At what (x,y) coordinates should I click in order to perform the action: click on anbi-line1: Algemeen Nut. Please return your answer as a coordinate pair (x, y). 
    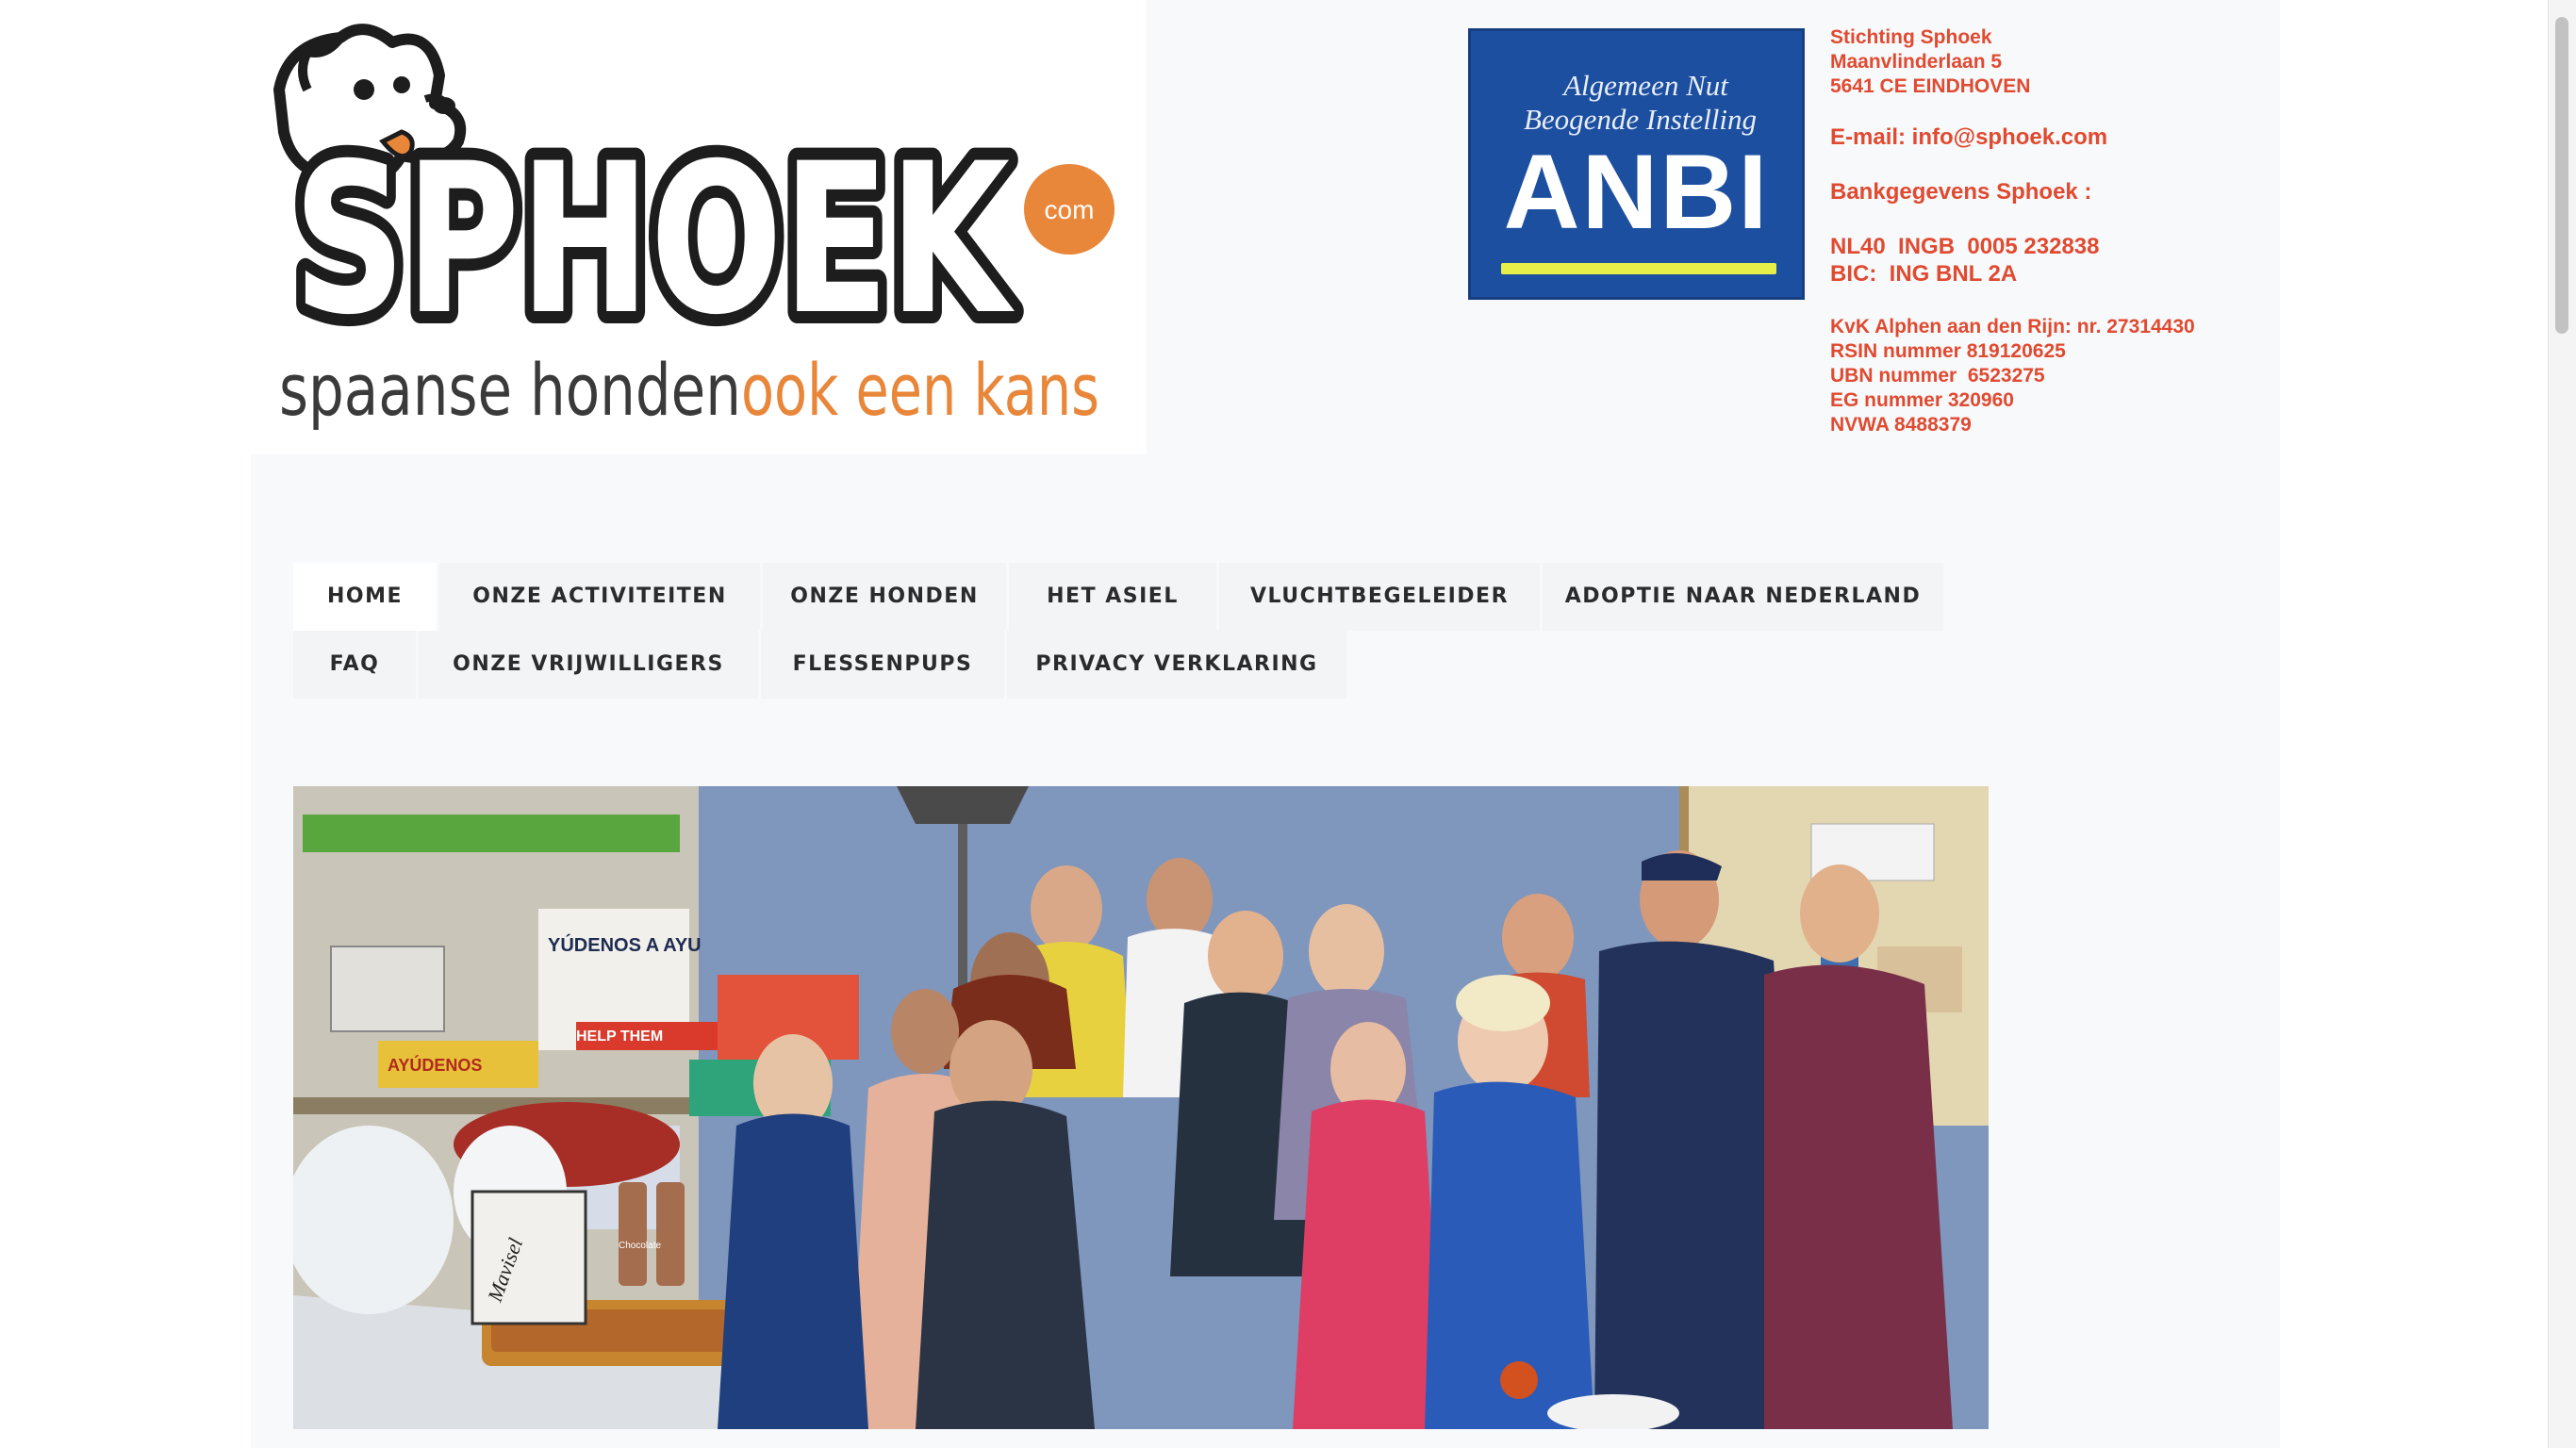
    Looking at the image, I should click on (1645, 85).